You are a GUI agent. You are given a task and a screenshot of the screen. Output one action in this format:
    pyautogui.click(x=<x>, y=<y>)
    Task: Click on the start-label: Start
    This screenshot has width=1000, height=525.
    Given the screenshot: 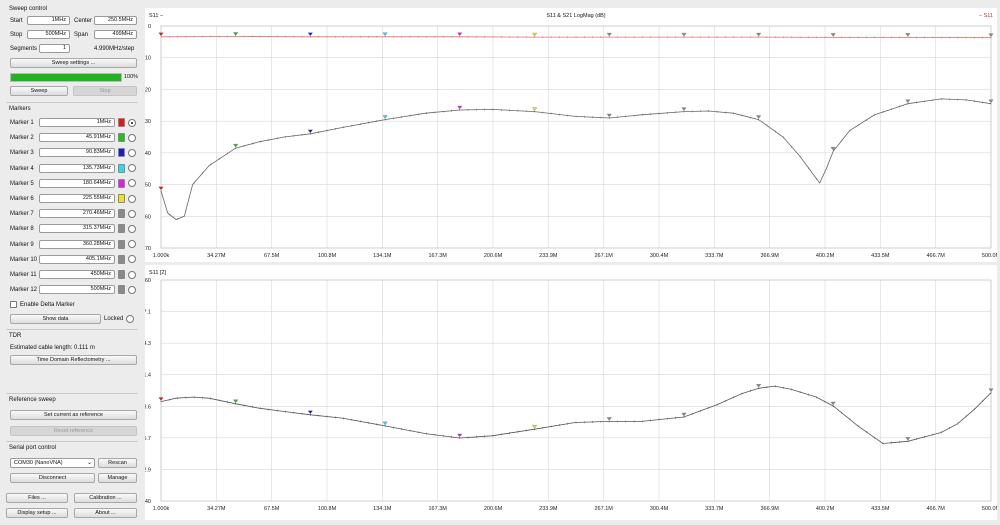 What is the action you would take?
    pyautogui.click(x=16, y=21)
    